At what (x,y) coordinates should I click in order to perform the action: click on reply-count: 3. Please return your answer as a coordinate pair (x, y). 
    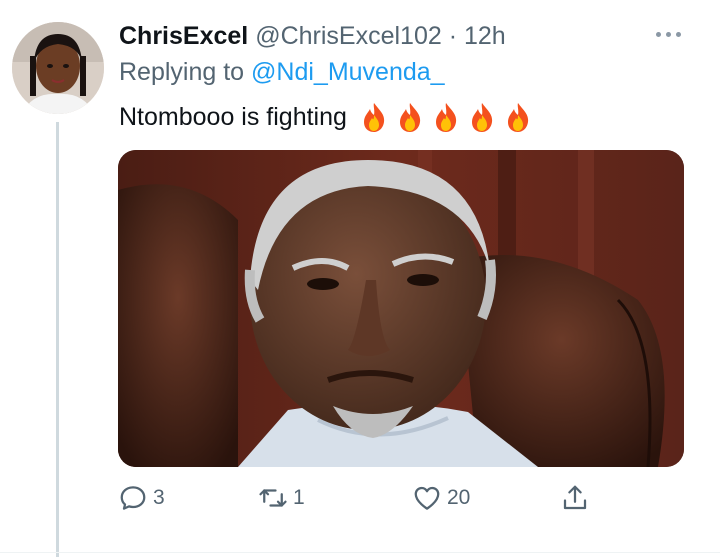
    Looking at the image, I should click on (159, 497).